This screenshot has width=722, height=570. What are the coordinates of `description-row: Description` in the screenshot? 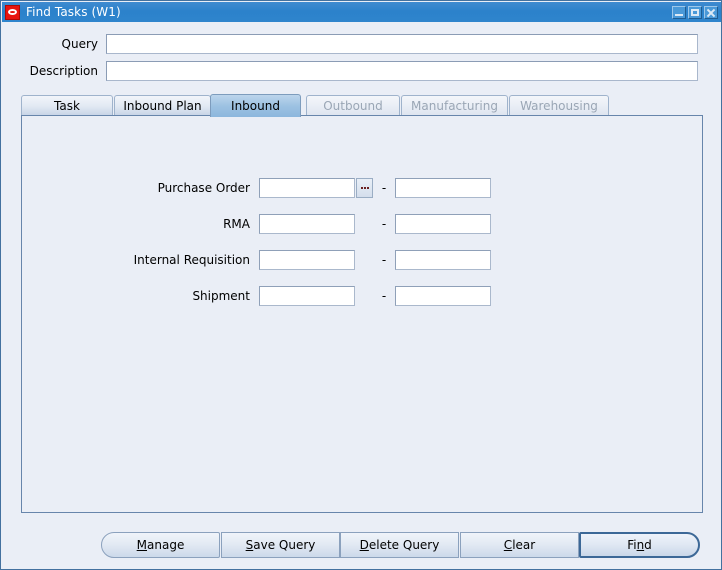 It's located at (350, 71).